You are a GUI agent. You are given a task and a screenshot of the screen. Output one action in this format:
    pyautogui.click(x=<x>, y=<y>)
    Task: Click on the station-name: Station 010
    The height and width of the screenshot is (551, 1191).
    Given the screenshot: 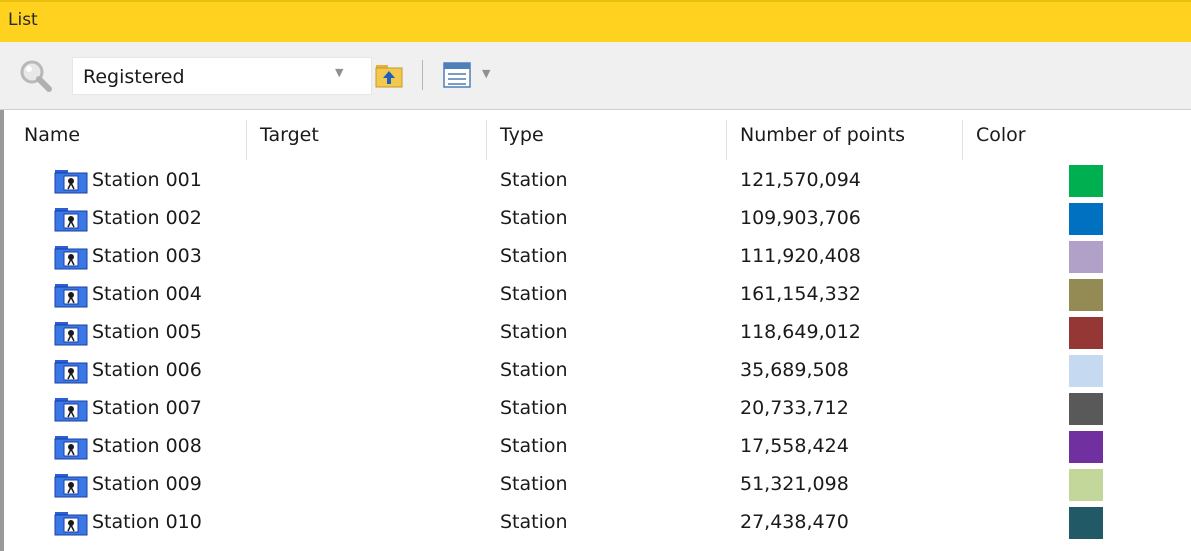 What is the action you would take?
    pyautogui.click(x=147, y=522)
    